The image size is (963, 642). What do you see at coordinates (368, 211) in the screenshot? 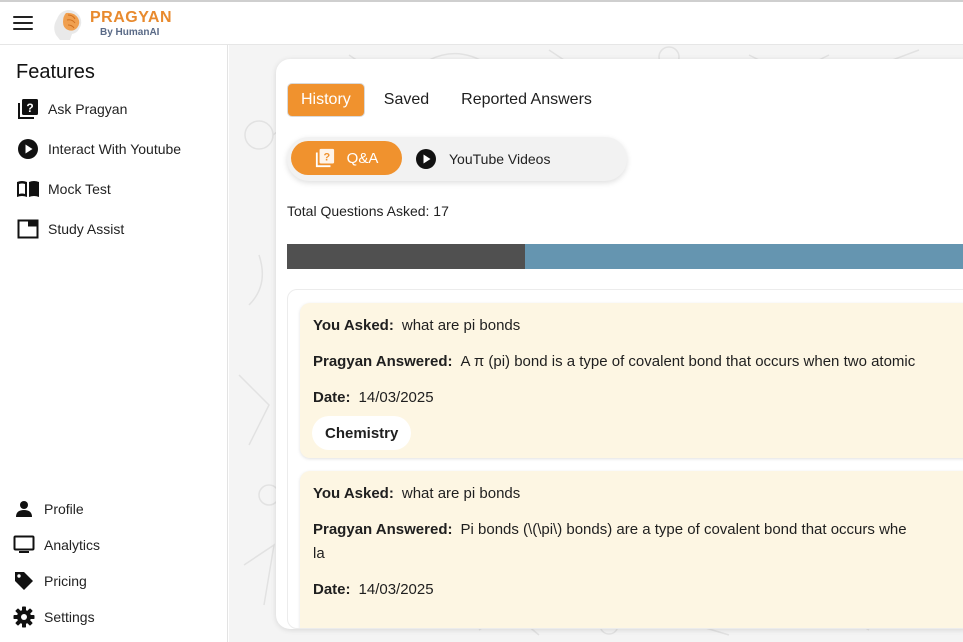
I see `total-questions-text: Total Questions Asked: 17` at bounding box center [368, 211].